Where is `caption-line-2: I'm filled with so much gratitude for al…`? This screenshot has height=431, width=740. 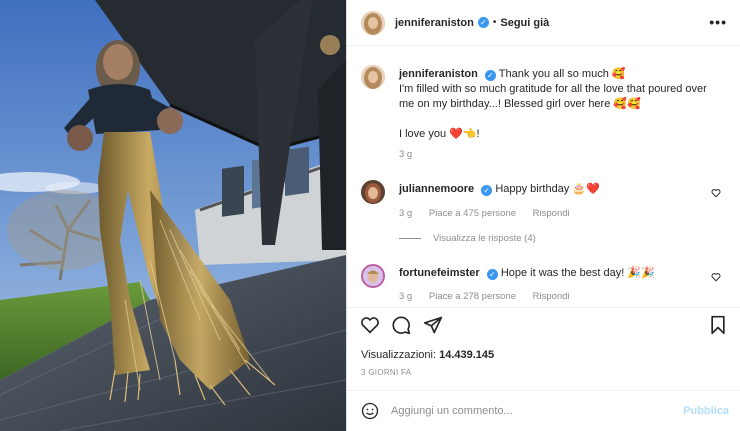
caption-line-2: I'm filled with so much gratitude for al… is located at coordinates (553, 96).